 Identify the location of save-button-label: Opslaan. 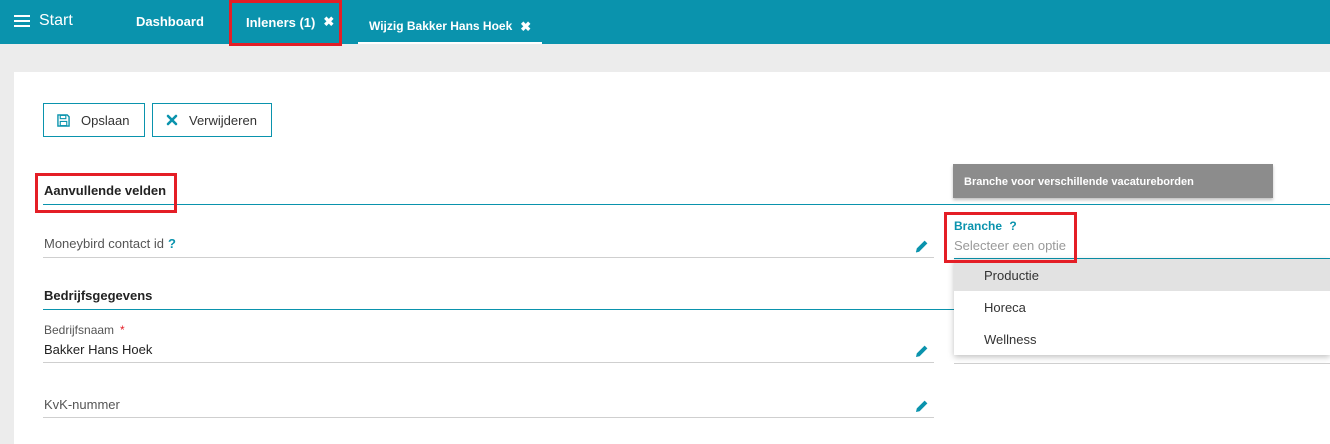
(105, 120).